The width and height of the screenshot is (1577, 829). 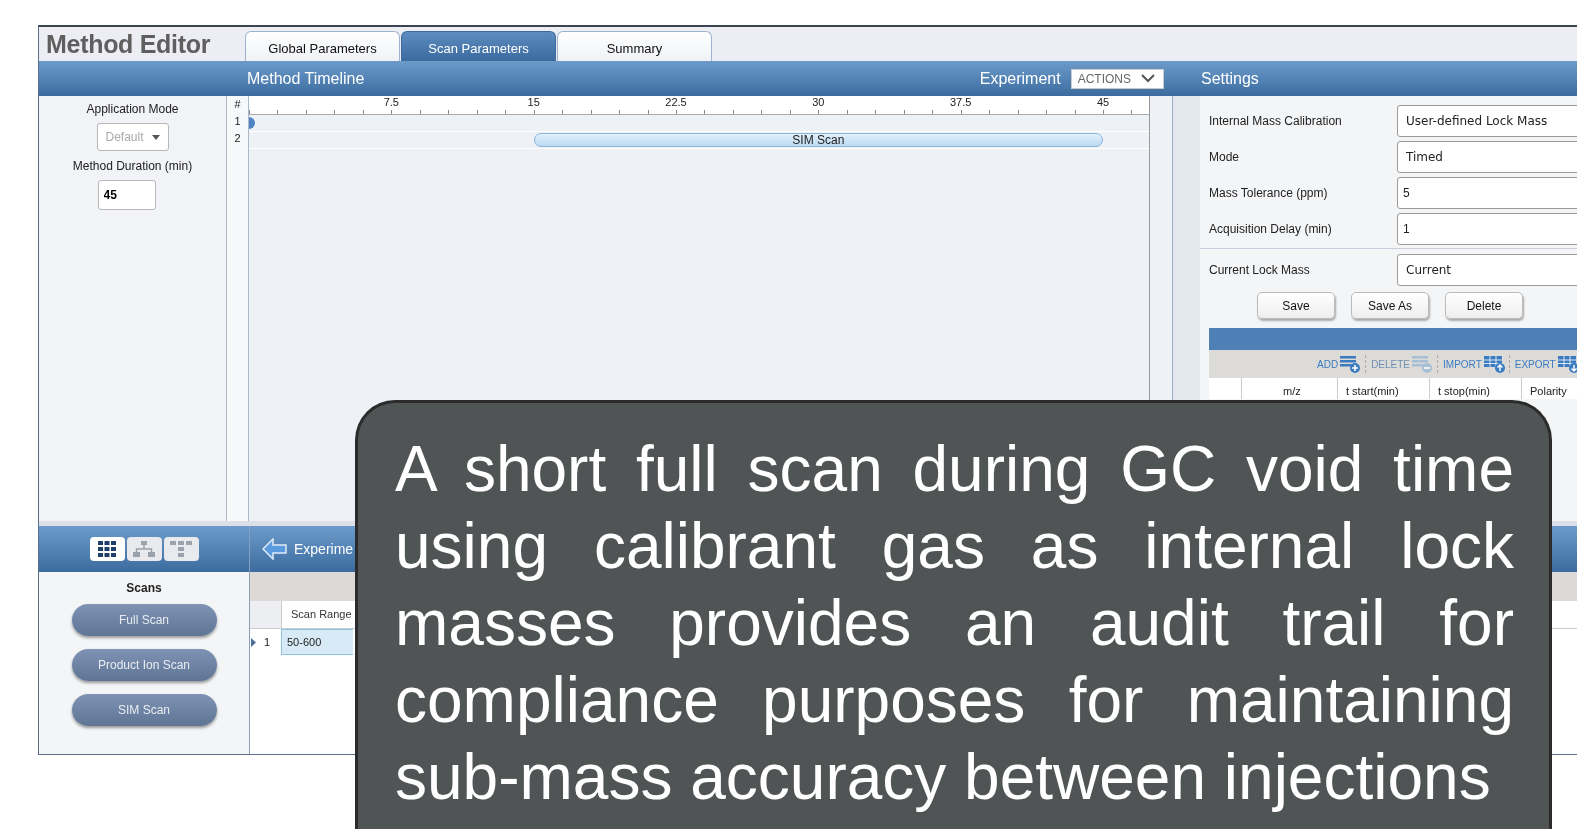 What do you see at coordinates (252, 123) in the screenshot?
I see `scan-start-marker` at bounding box center [252, 123].